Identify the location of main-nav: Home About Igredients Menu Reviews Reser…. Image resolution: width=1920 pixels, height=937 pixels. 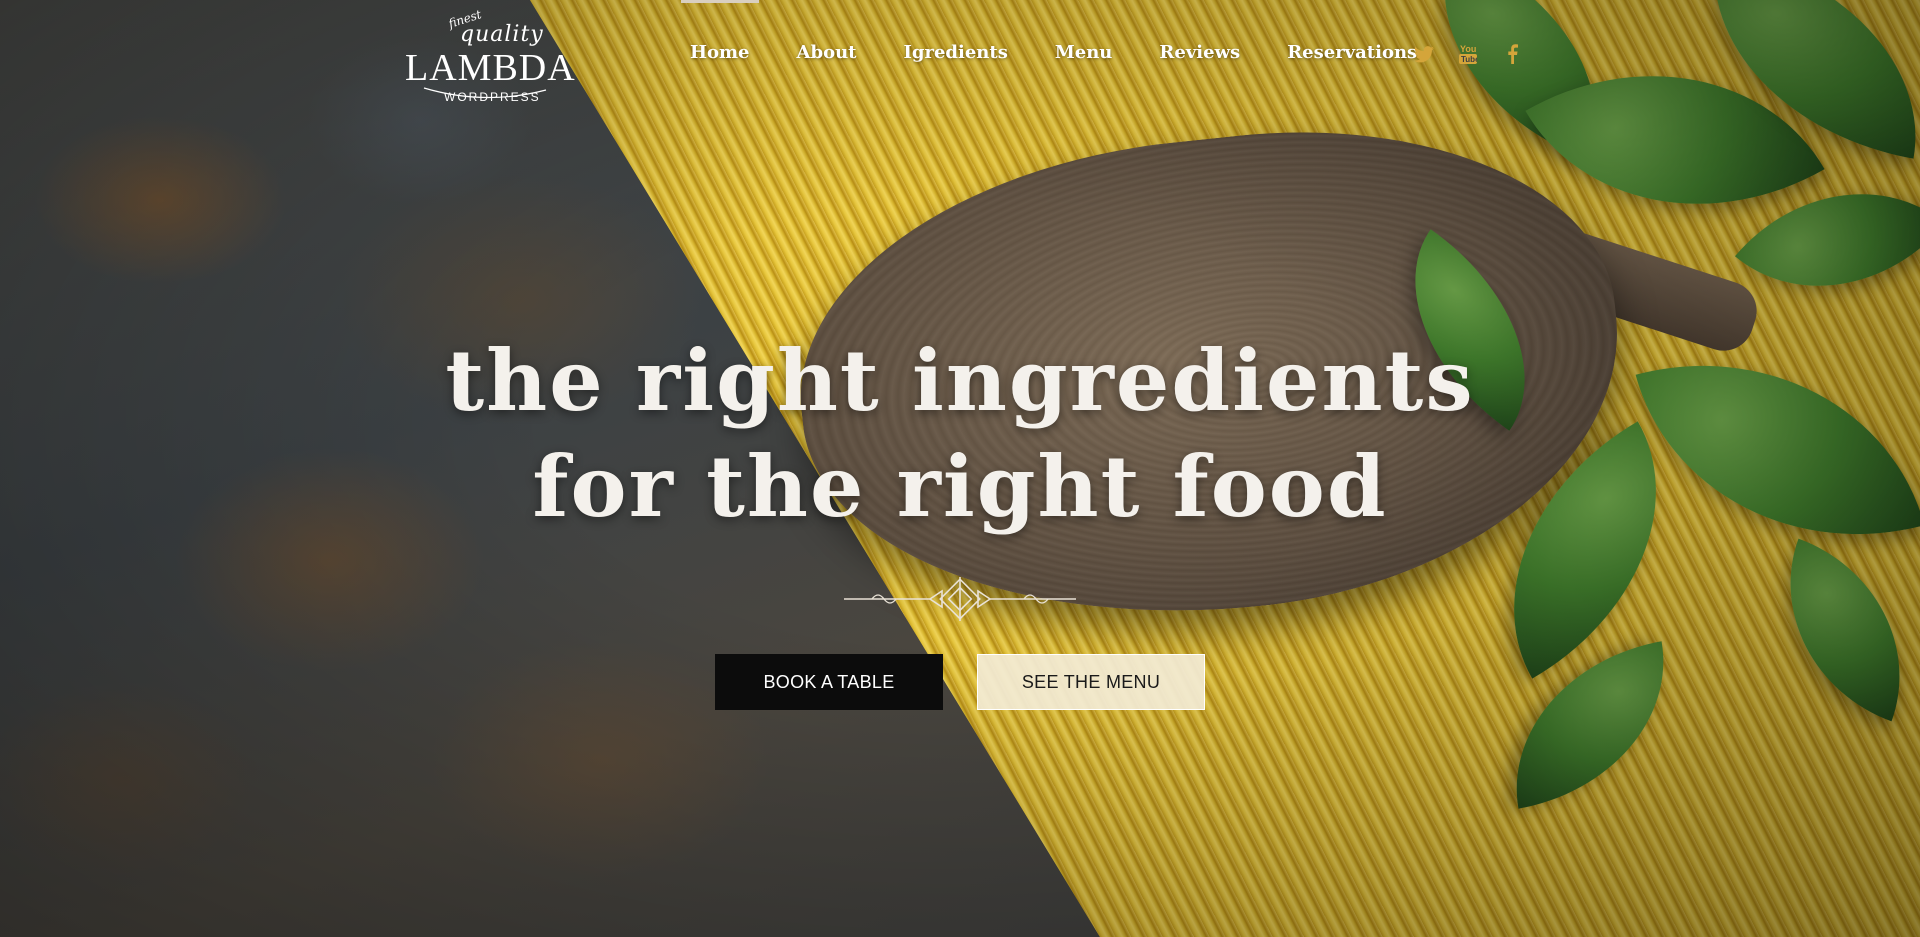
(1072, 31).